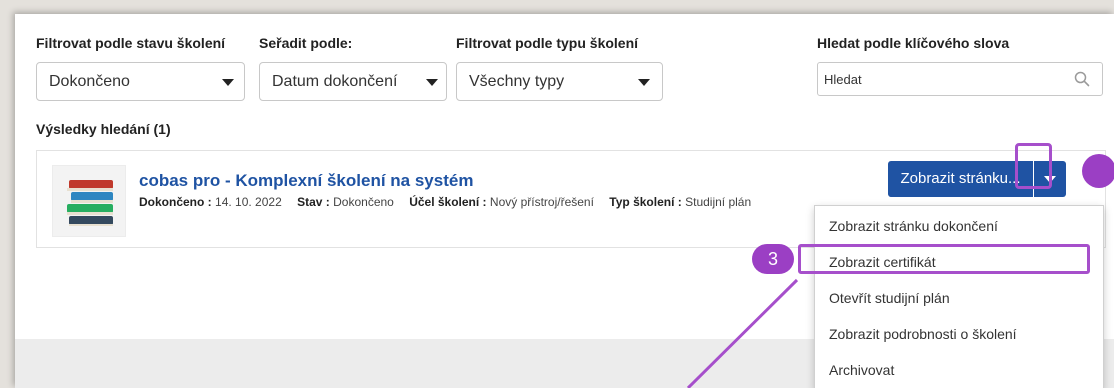 This screenshot has height=388, width=1114. Describe the element at coordinates (306, 43) in the screenshot. I see `sort-label: Seřadit podle:` at that location.